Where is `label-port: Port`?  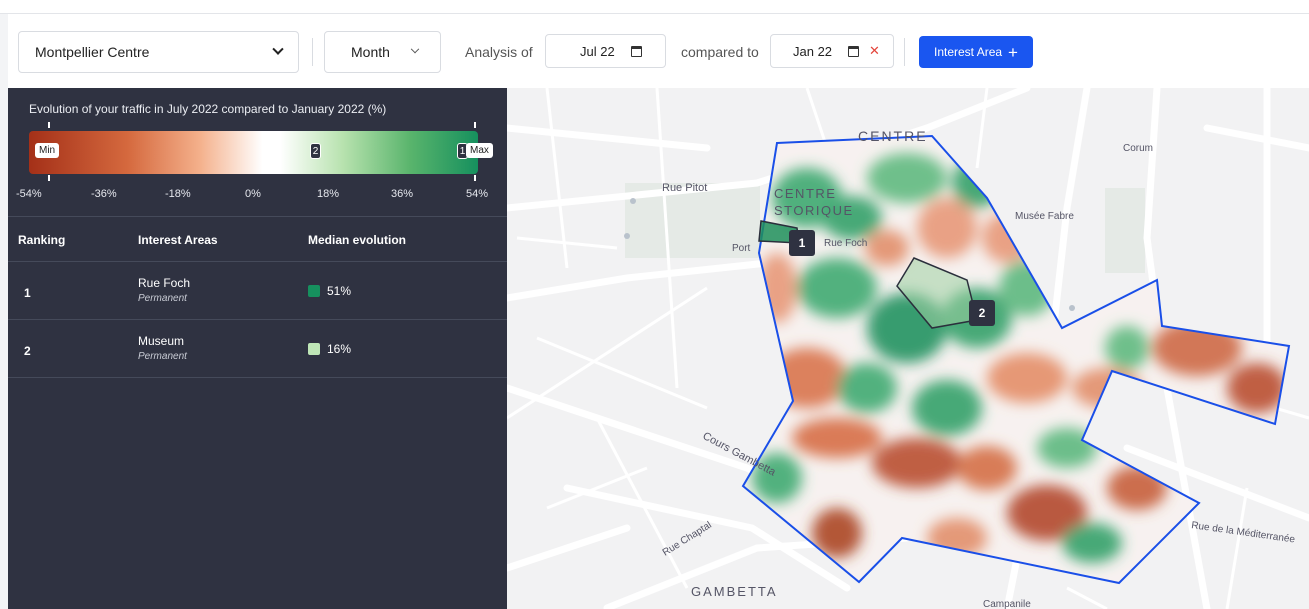
label-port: Port is located at coordinates (741, 248).